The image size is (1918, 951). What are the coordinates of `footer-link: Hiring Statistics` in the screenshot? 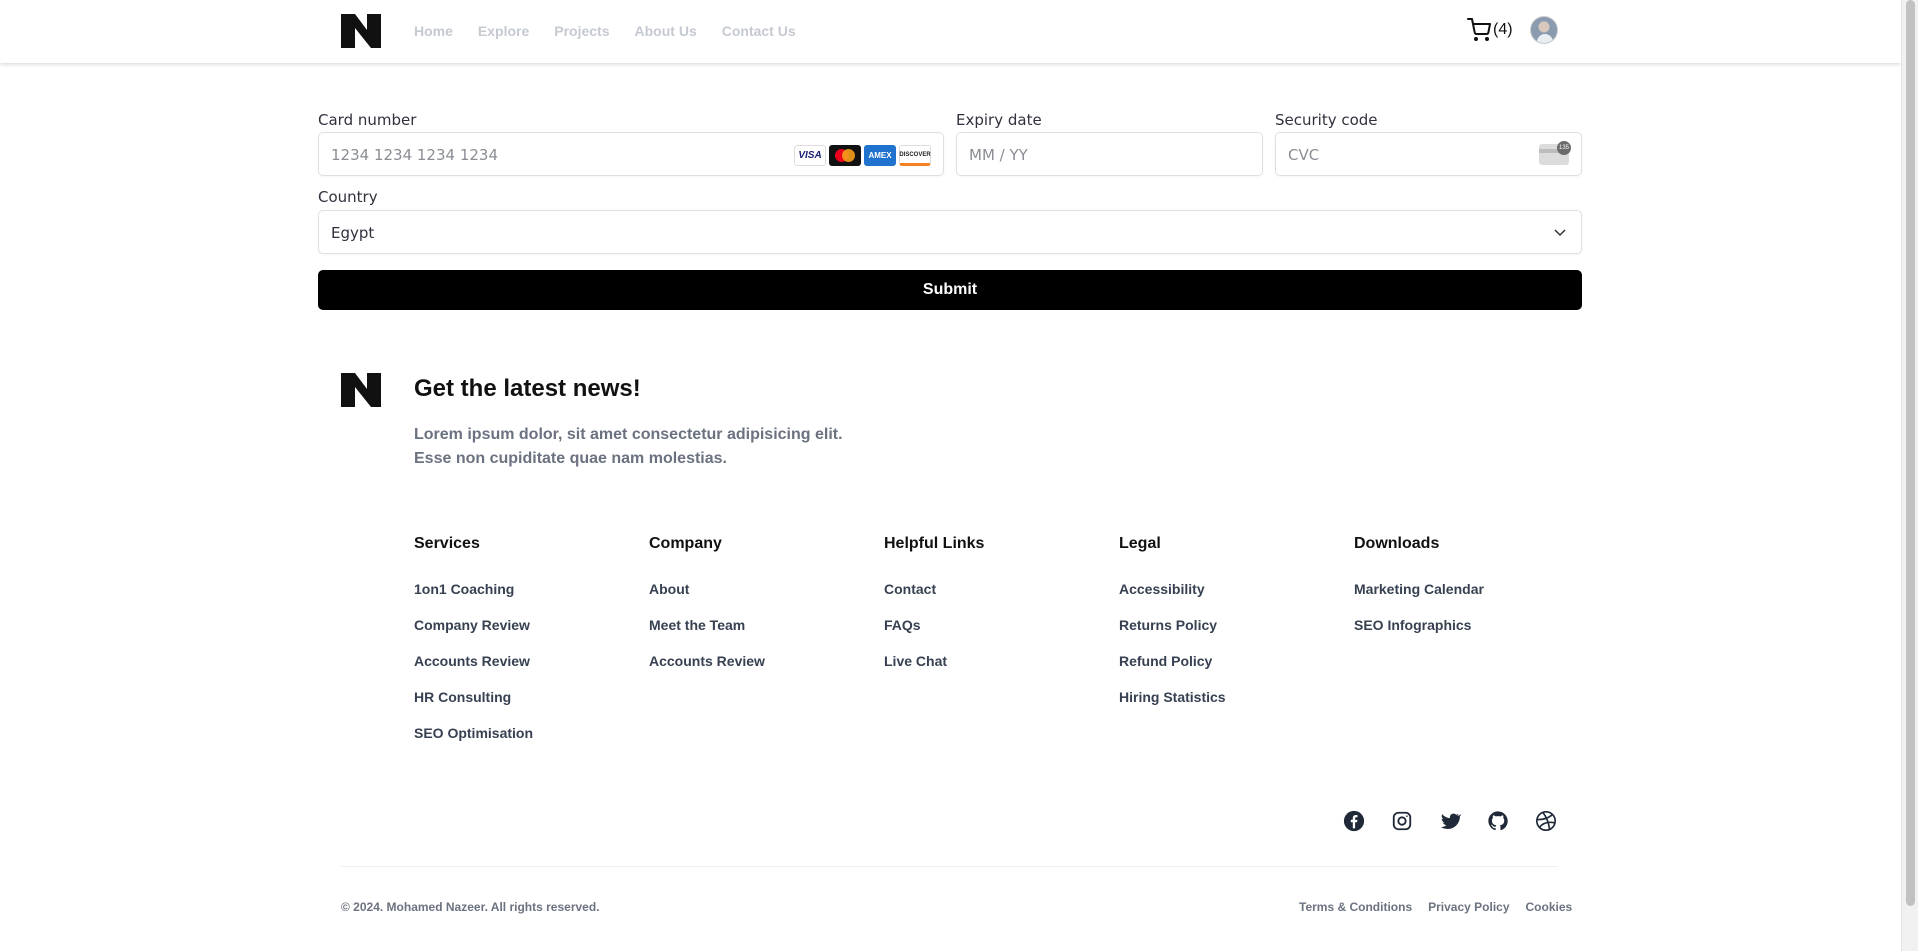 It's located at (1172, 707).